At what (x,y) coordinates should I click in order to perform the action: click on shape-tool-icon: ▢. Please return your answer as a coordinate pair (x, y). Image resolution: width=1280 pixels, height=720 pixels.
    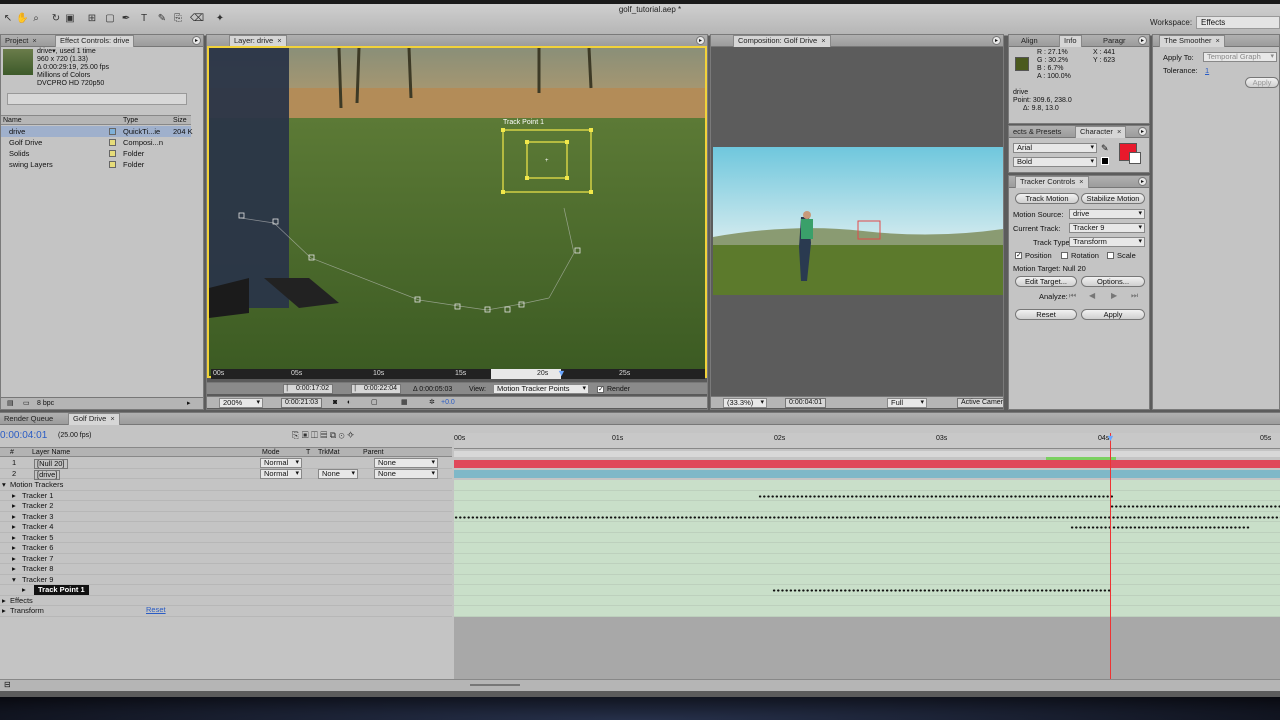
    Looking at the image, I should click on (110, 19).